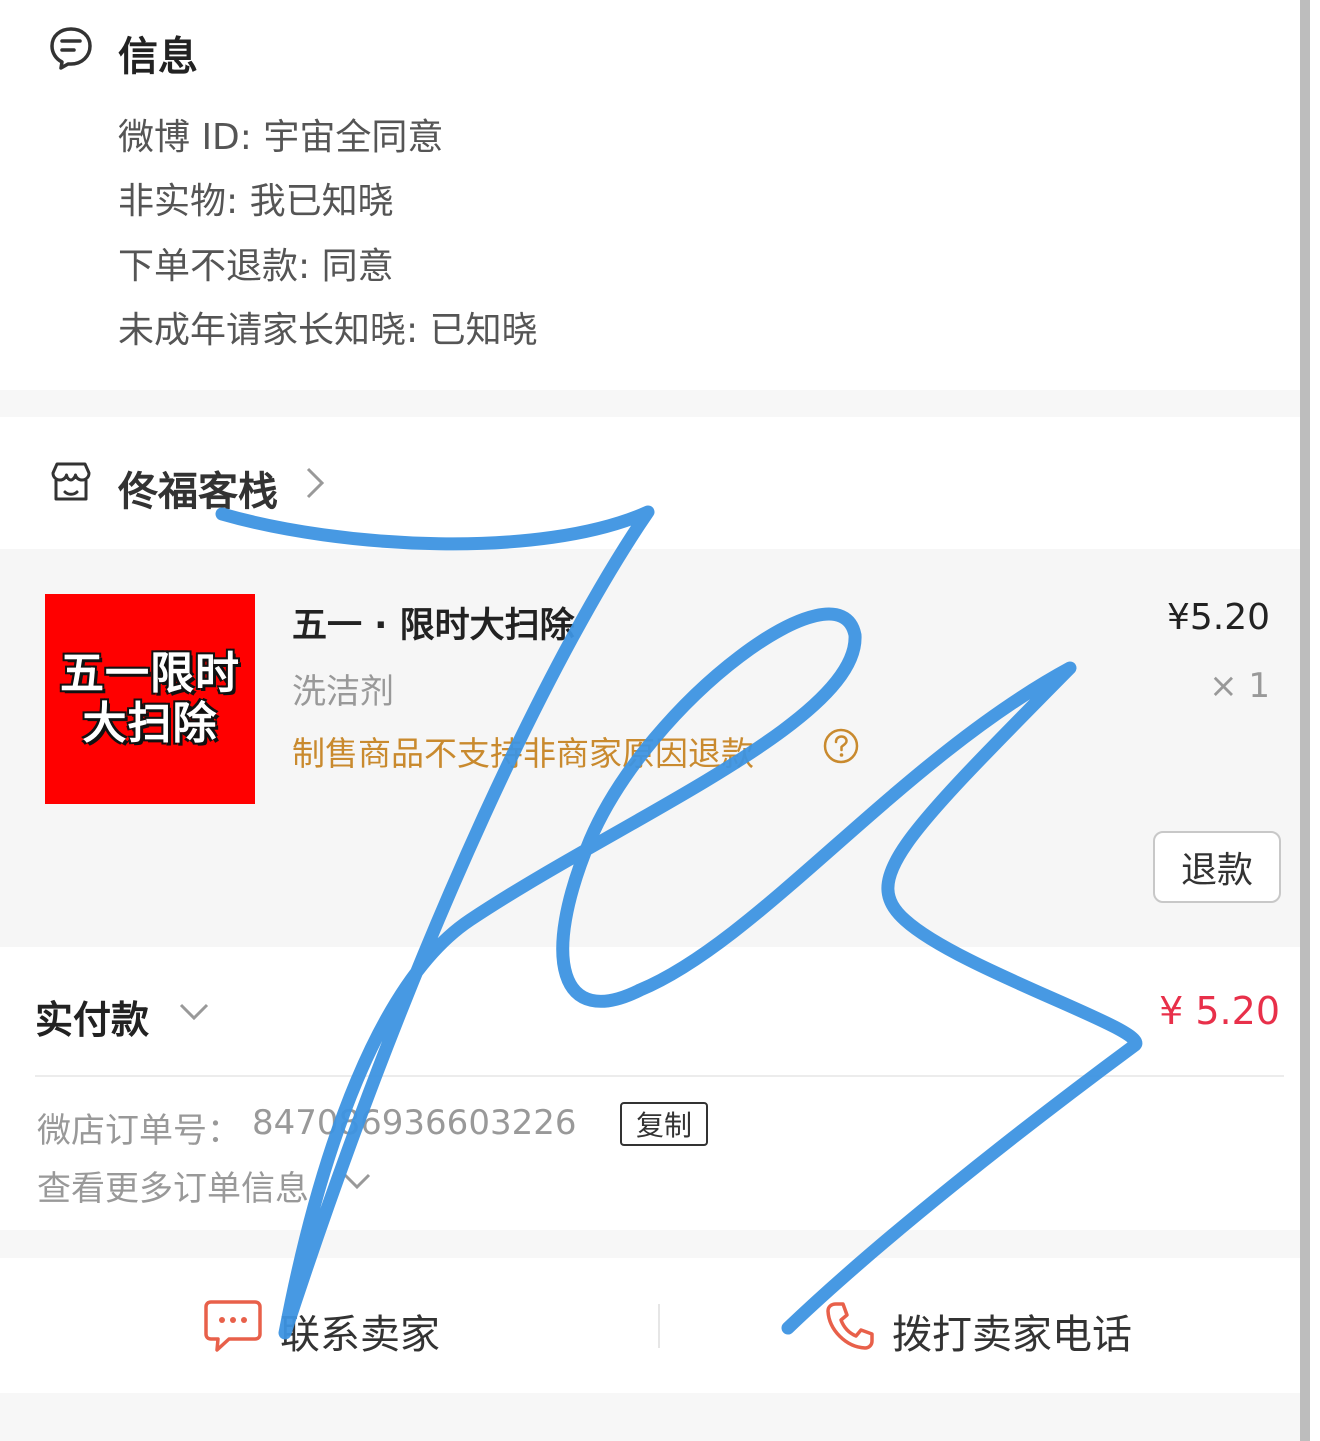 The height and width of the screenshot is (1441, 1320). I want to click on info-row-weibo-id: 微博 ID: 宇宙全同意, so click(281, 137).